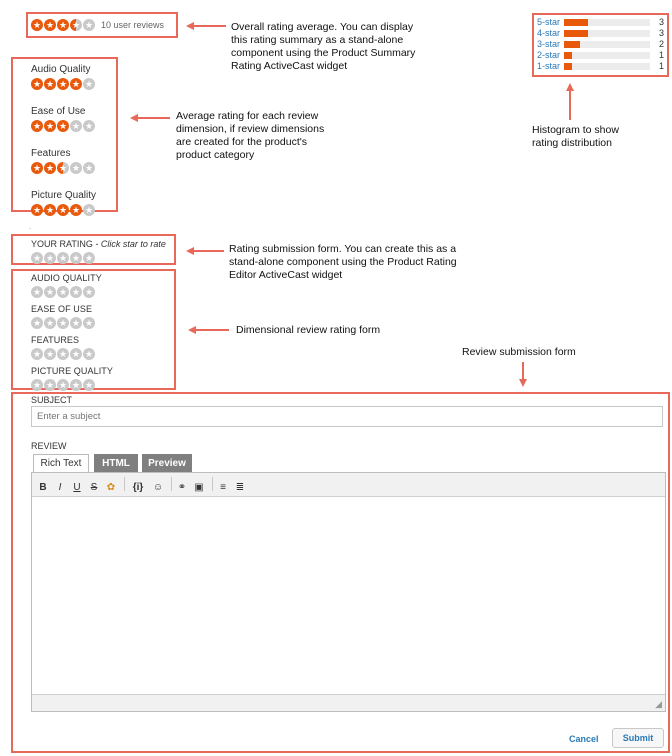  What do you see at coordinates (601, 66) in the screenshot?
I see `histogram-row: 1-star 1` at bounding box center [601, 66].